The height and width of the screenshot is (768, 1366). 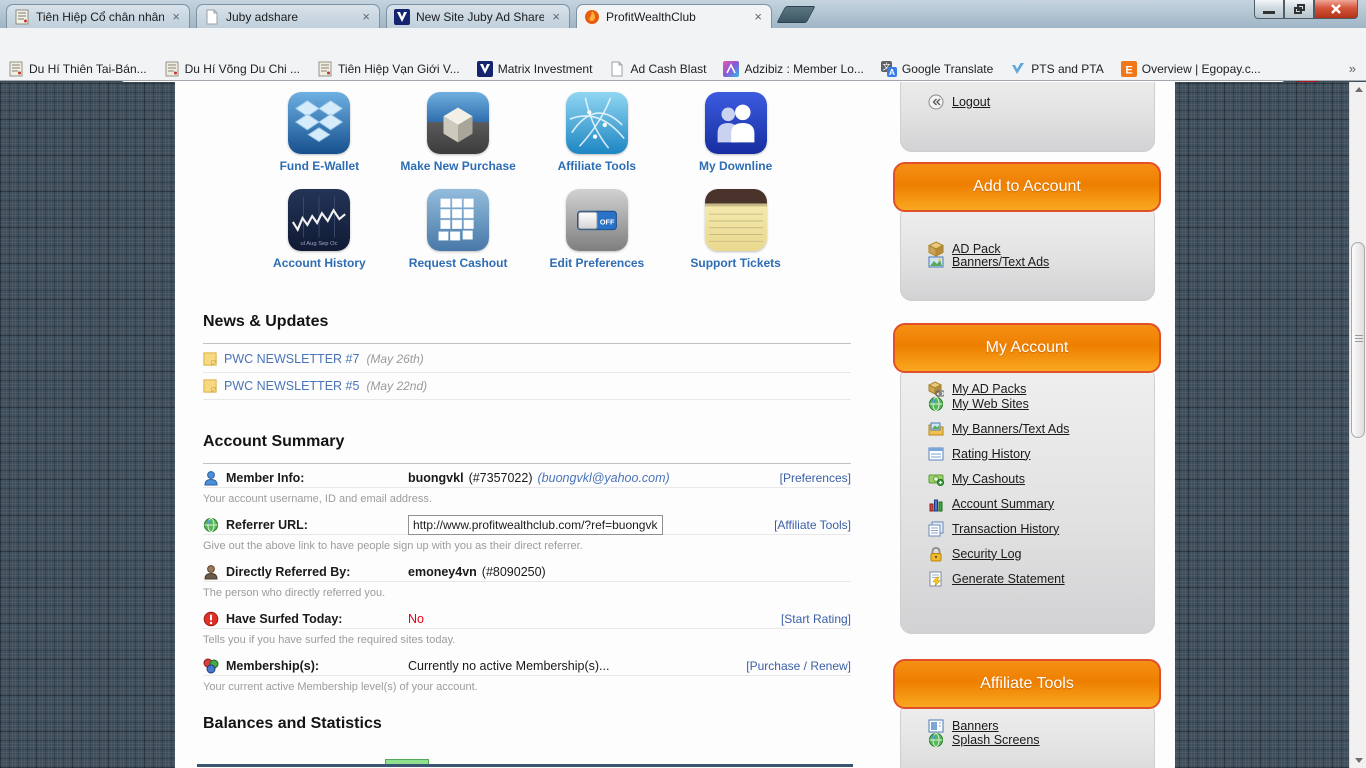 What do you see at coordinates (988, 479) in the screenshot?
I see `my-cashouts-link: My Cashouts` at bounding box center [988, 479].